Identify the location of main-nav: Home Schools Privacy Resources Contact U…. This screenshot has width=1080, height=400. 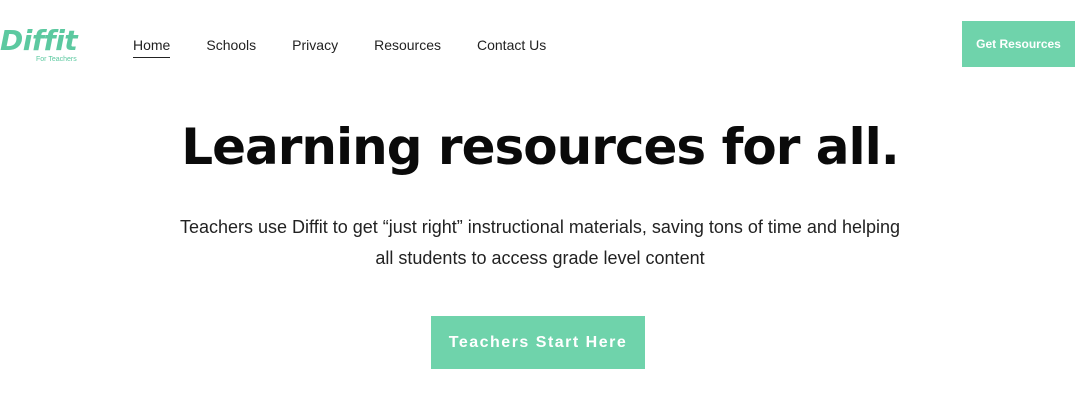
(339, 47).